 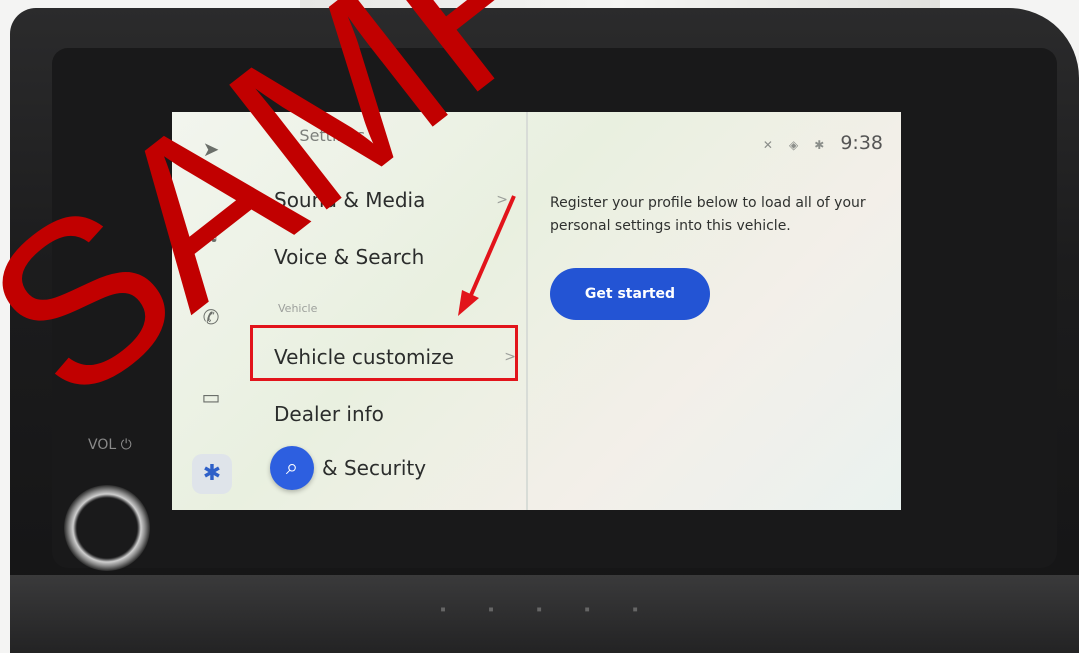 What do you see at coordinates (279, 135) in the screenshot?
I see `settings-gear-icon: ✱` at bounding box center [279, 135].